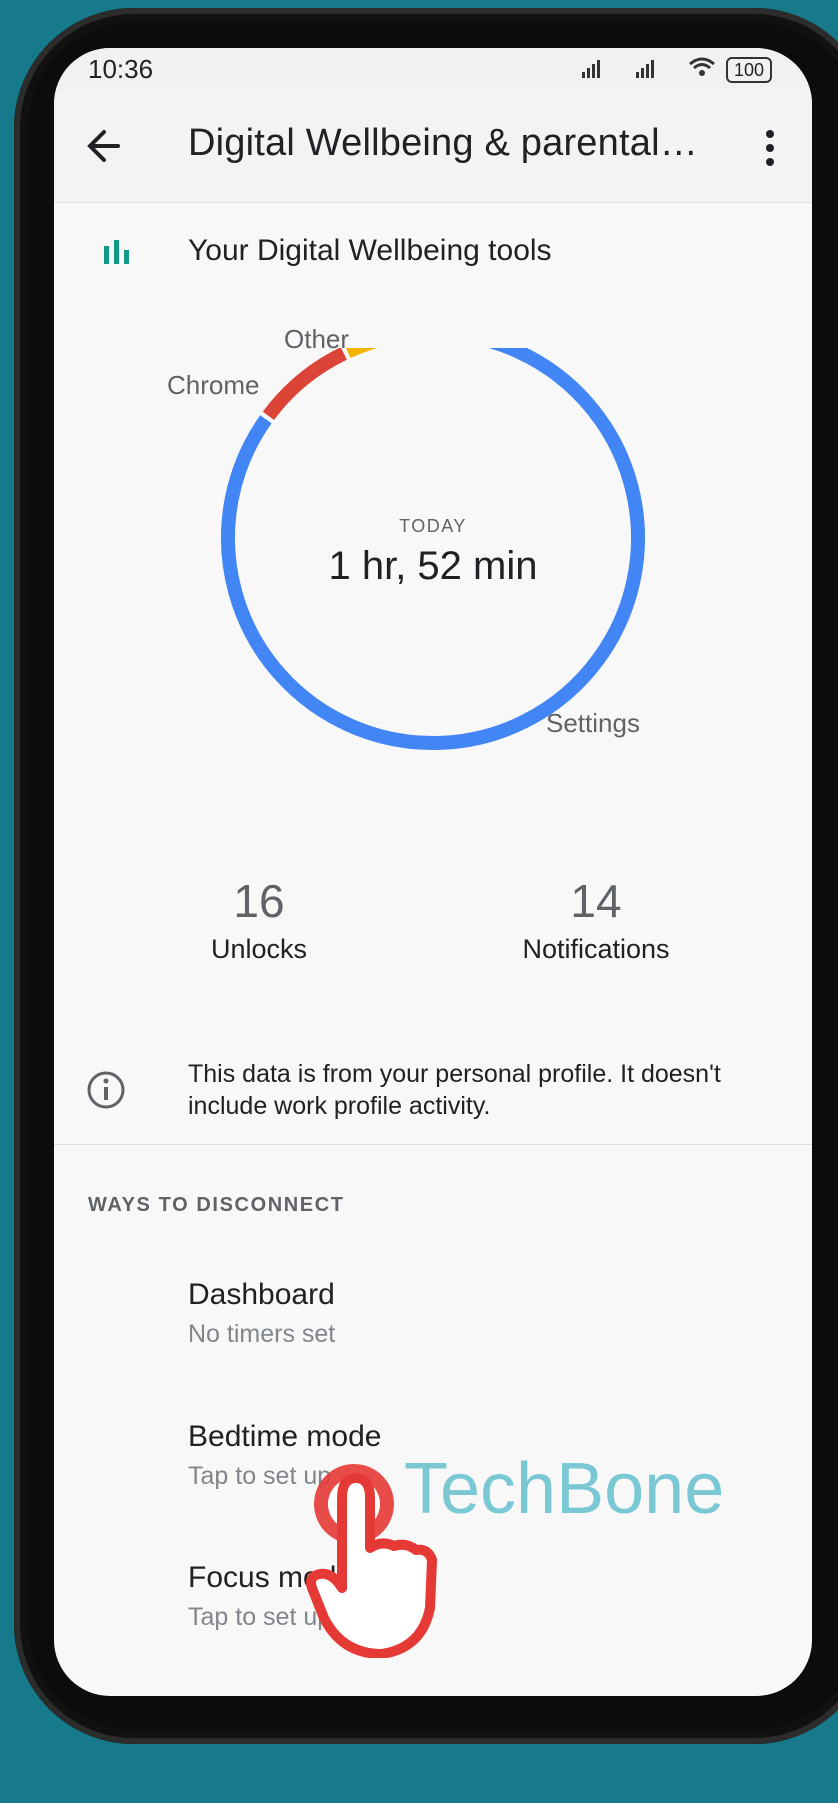 This screenshot has height=1803, width=838. Describe the element at coordinates (304, 384) in the screenshot. I see `donut-segment-chrome` at that location.